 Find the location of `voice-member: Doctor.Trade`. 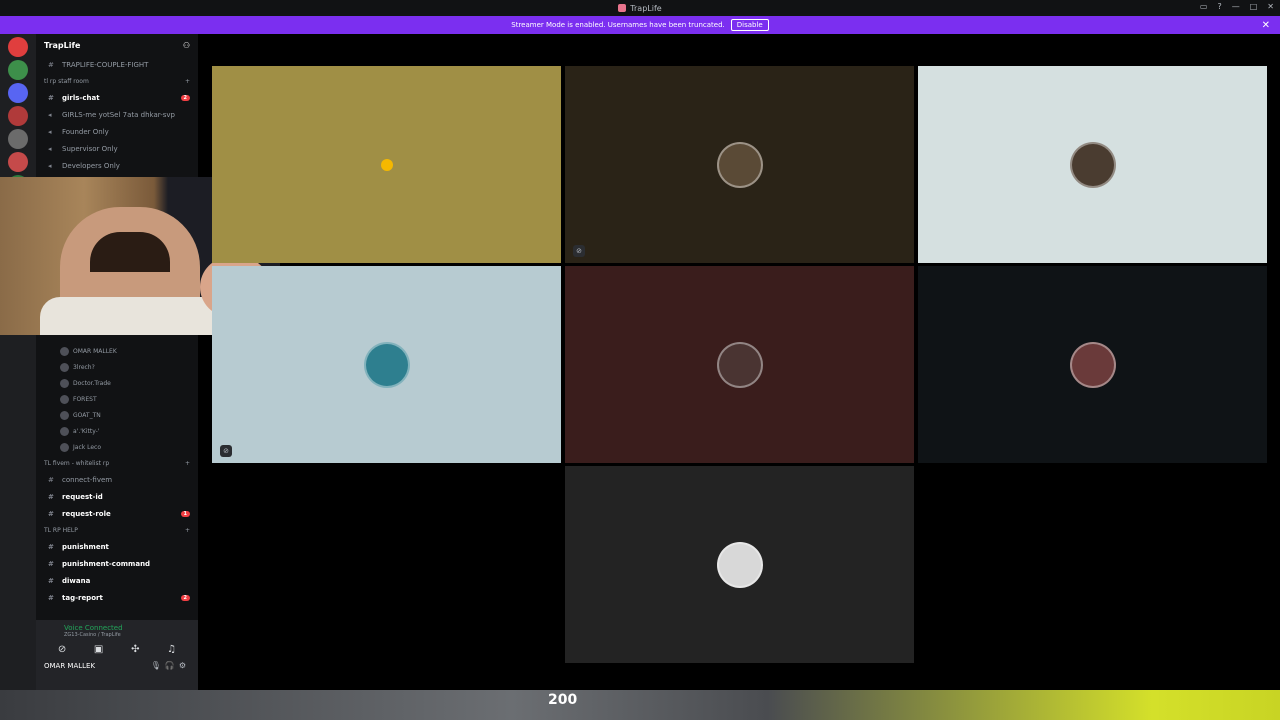

voice-member: Doctor.Trade is located at coordinates (117, 383).